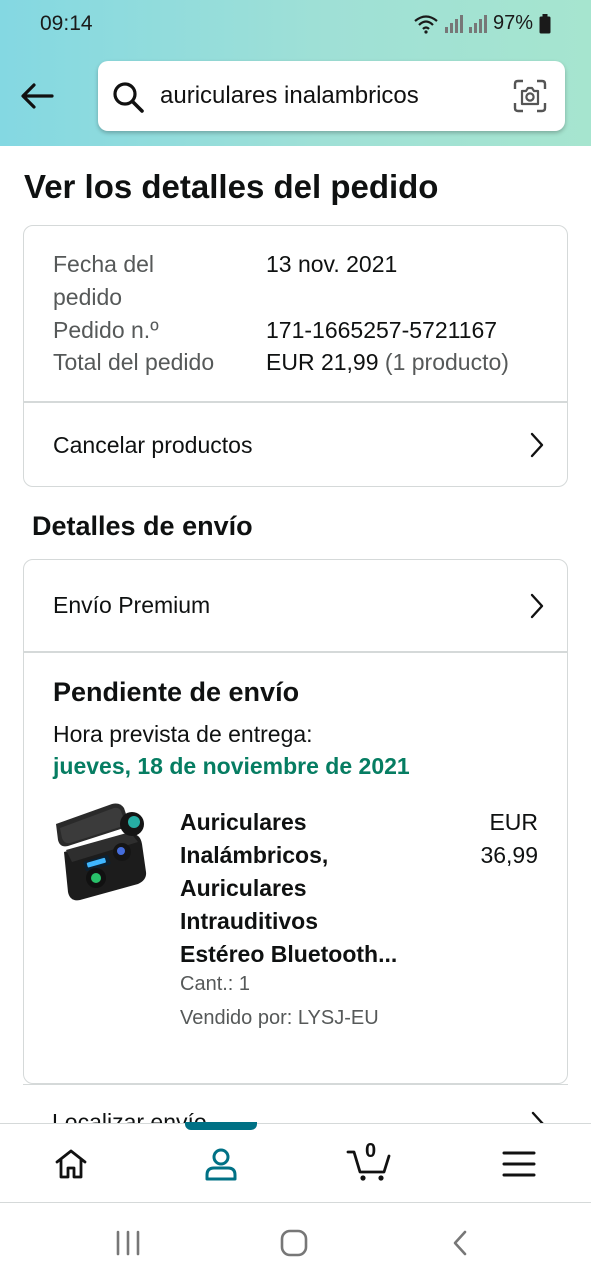  I want to click on order-total-amount: EUR 21,99, so click(322, 362).